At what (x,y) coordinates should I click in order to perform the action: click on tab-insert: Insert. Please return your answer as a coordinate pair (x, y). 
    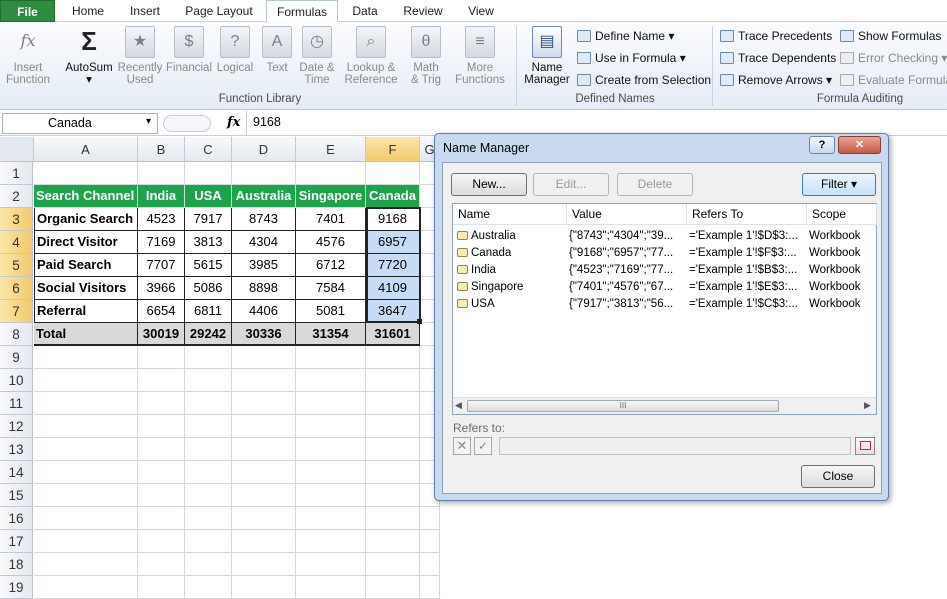
    Looking at the image, I should click on (145, 11).